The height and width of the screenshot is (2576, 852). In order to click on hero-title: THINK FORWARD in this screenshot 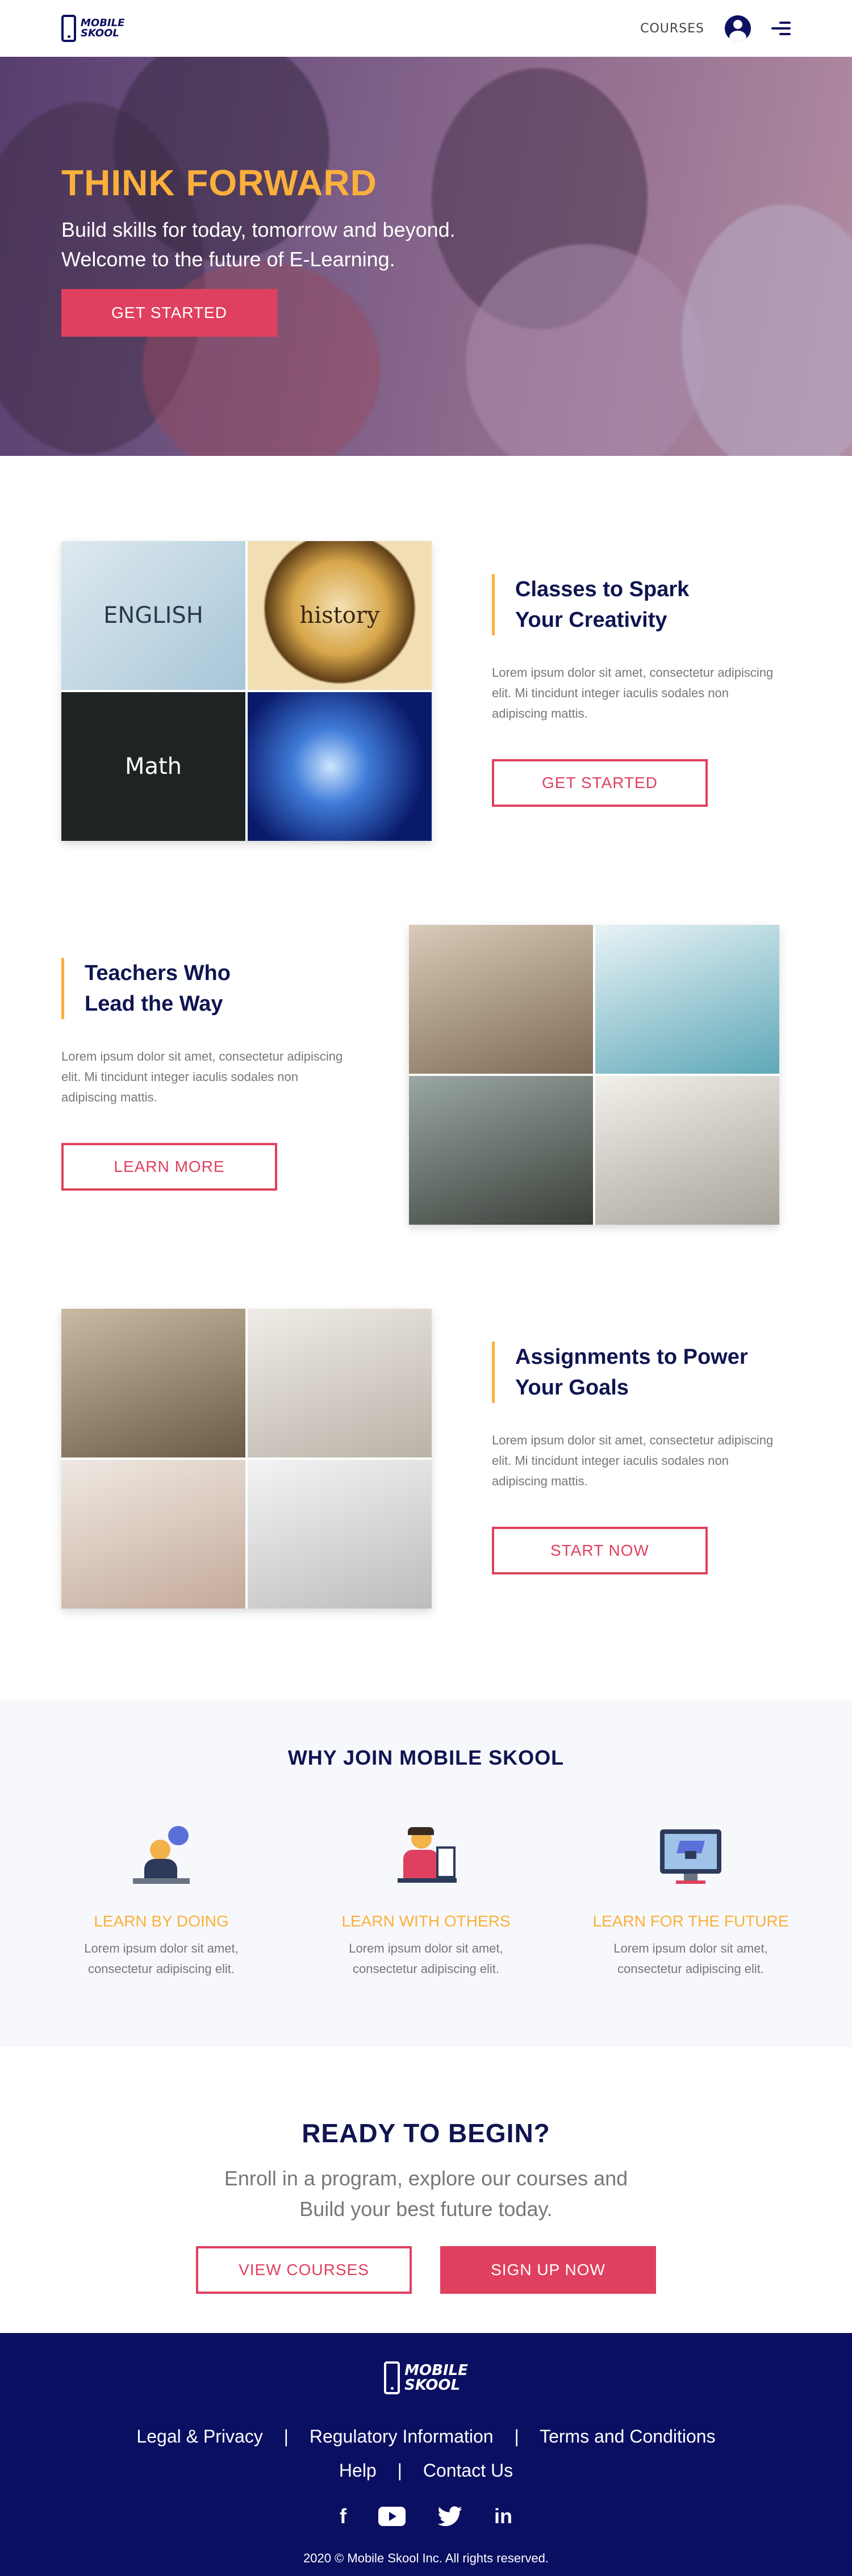, I will do `click(219, 182)`.